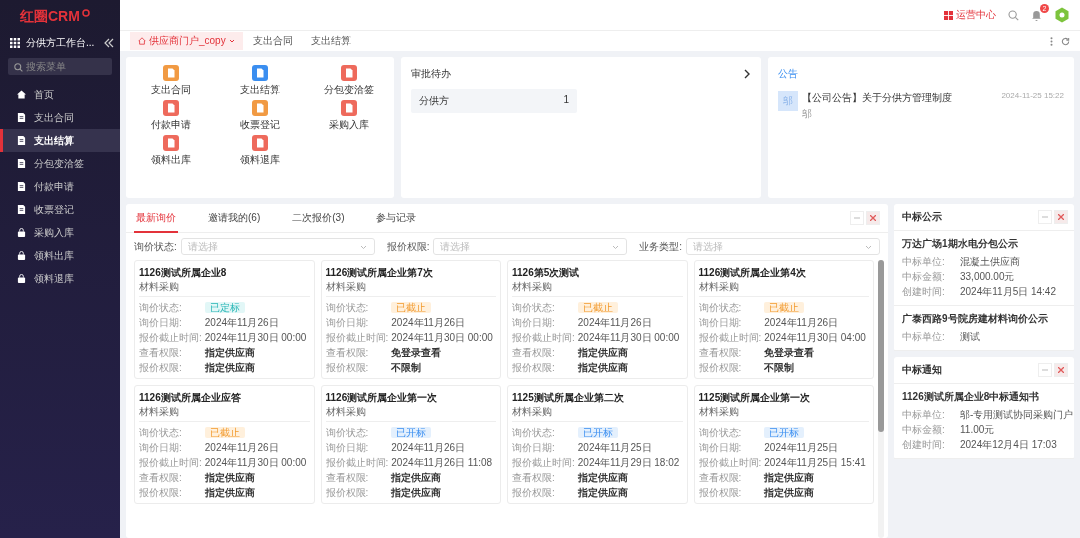 Image resolution: width=1080 pixels, height=538 pixels. Describe the element at coordinates (224, 307) in the screenshot. I see `status-tag: 已定标` at that location.